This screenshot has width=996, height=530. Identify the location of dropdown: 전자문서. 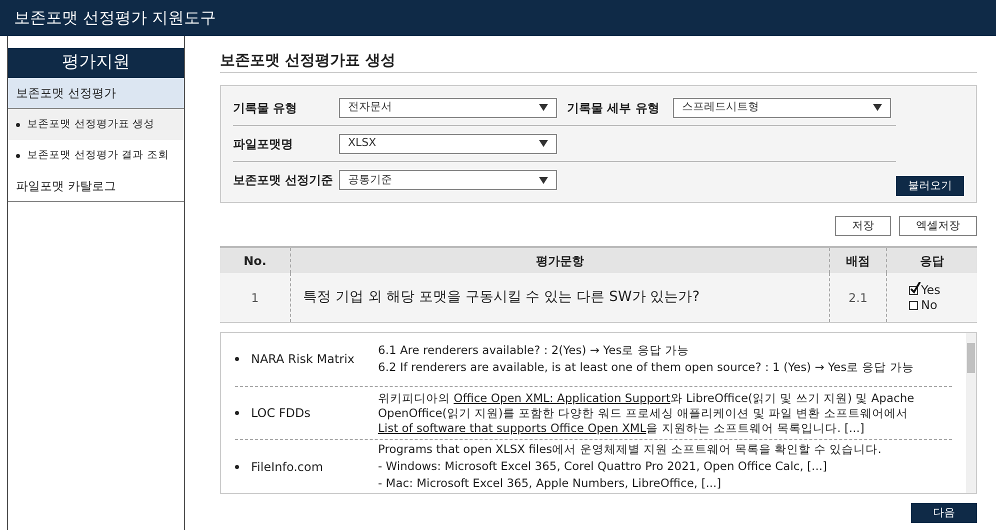
(448, 108).